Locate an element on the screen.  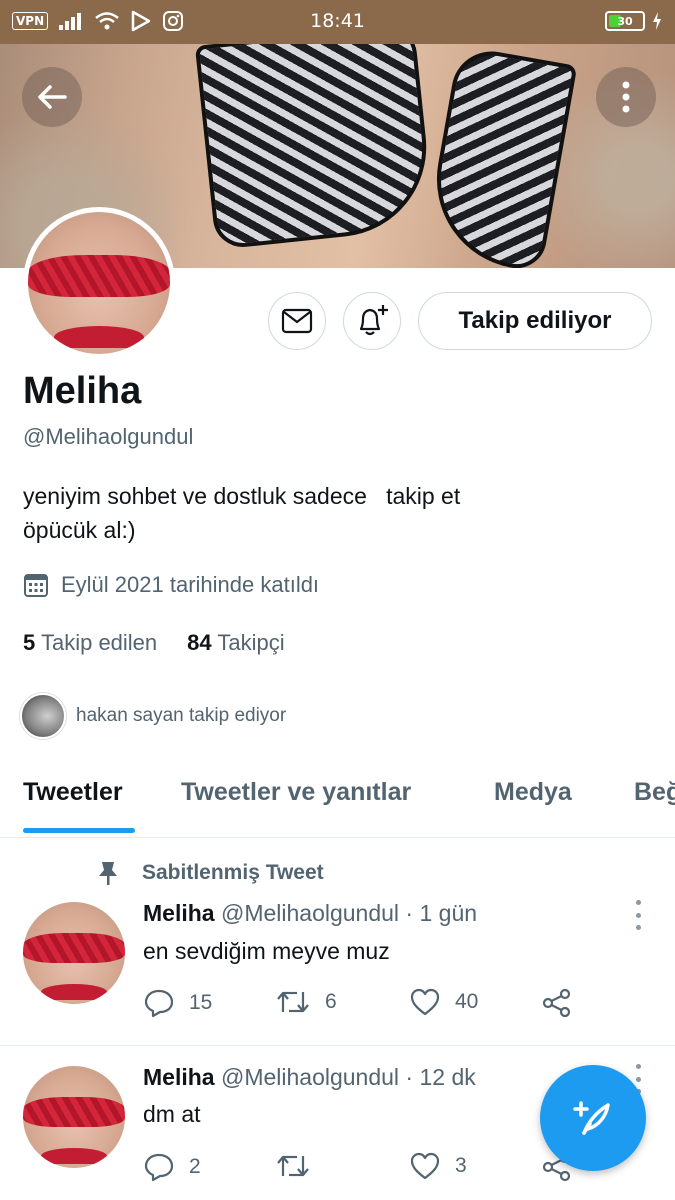
tweet-header: Meliha @Melihaolgundul · 12 dk is located at coordinates (309, 1077).